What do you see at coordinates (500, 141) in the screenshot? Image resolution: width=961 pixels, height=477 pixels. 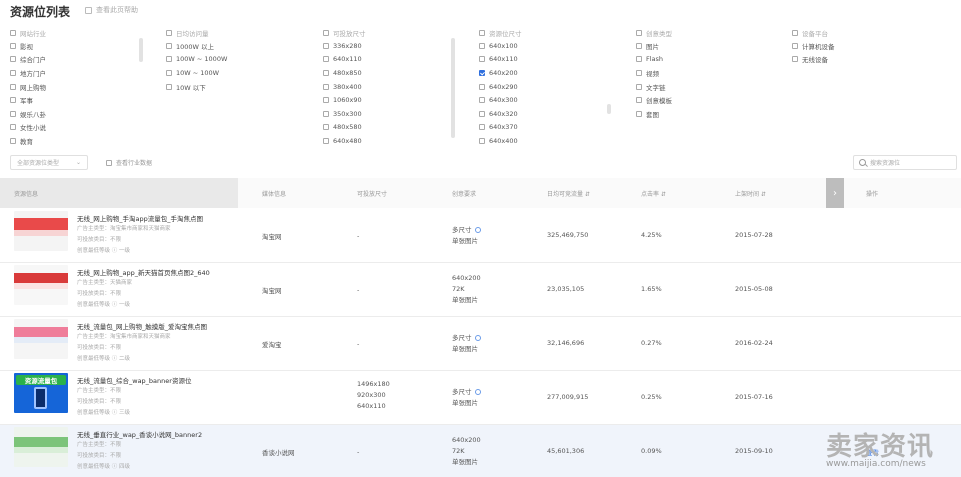 I see `filter-option: 640x400` at bounding box center [500, 141].